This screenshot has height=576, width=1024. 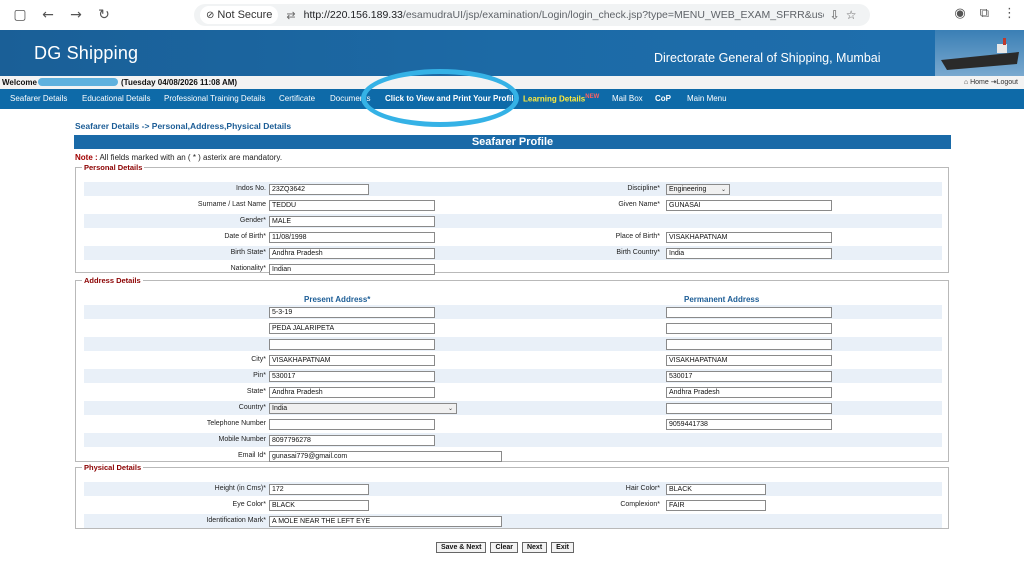 What do you see at coordinates (513, 408) in the screenshot?
I see `form-row: Country* India ⌄` at bounding box center [513, 408].